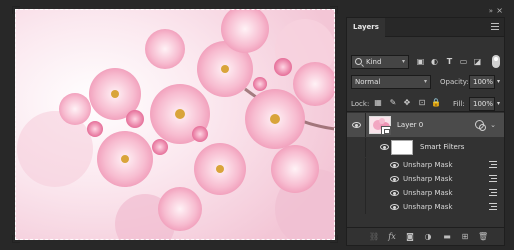 Image resolution: width=514 pixels, height=250 pixels. Describe the element at coordinates (465, 237) in the screenshot. I see `new-layer-icon: ⊞` at that location.